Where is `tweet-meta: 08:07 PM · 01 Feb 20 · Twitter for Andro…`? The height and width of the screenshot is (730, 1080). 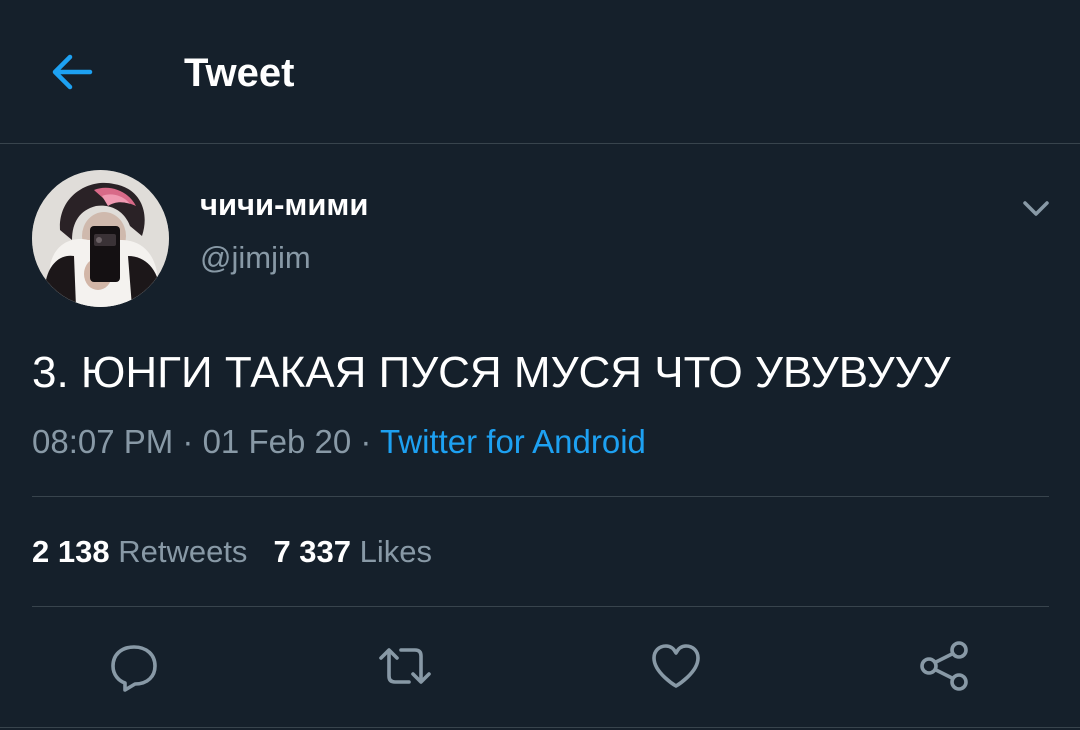 tweet-meta: 08:07 PM · 01 Feb 20 · Twitter for Andro… is located at coordinates (339, 442).